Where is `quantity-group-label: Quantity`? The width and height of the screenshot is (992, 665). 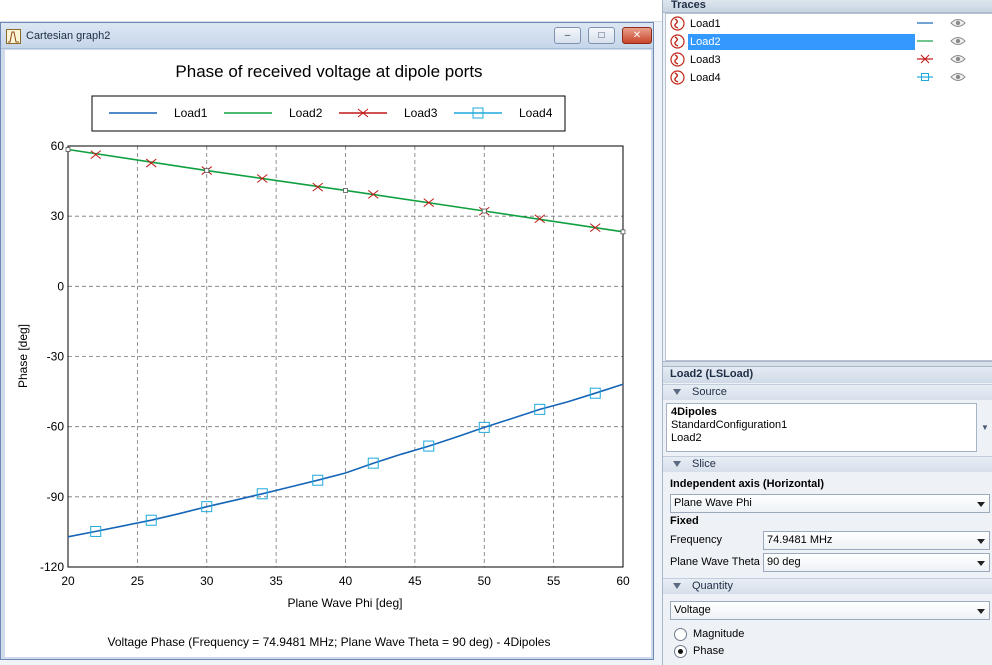
quantity-group-label: Quantity is located at coordinates (712, 586).